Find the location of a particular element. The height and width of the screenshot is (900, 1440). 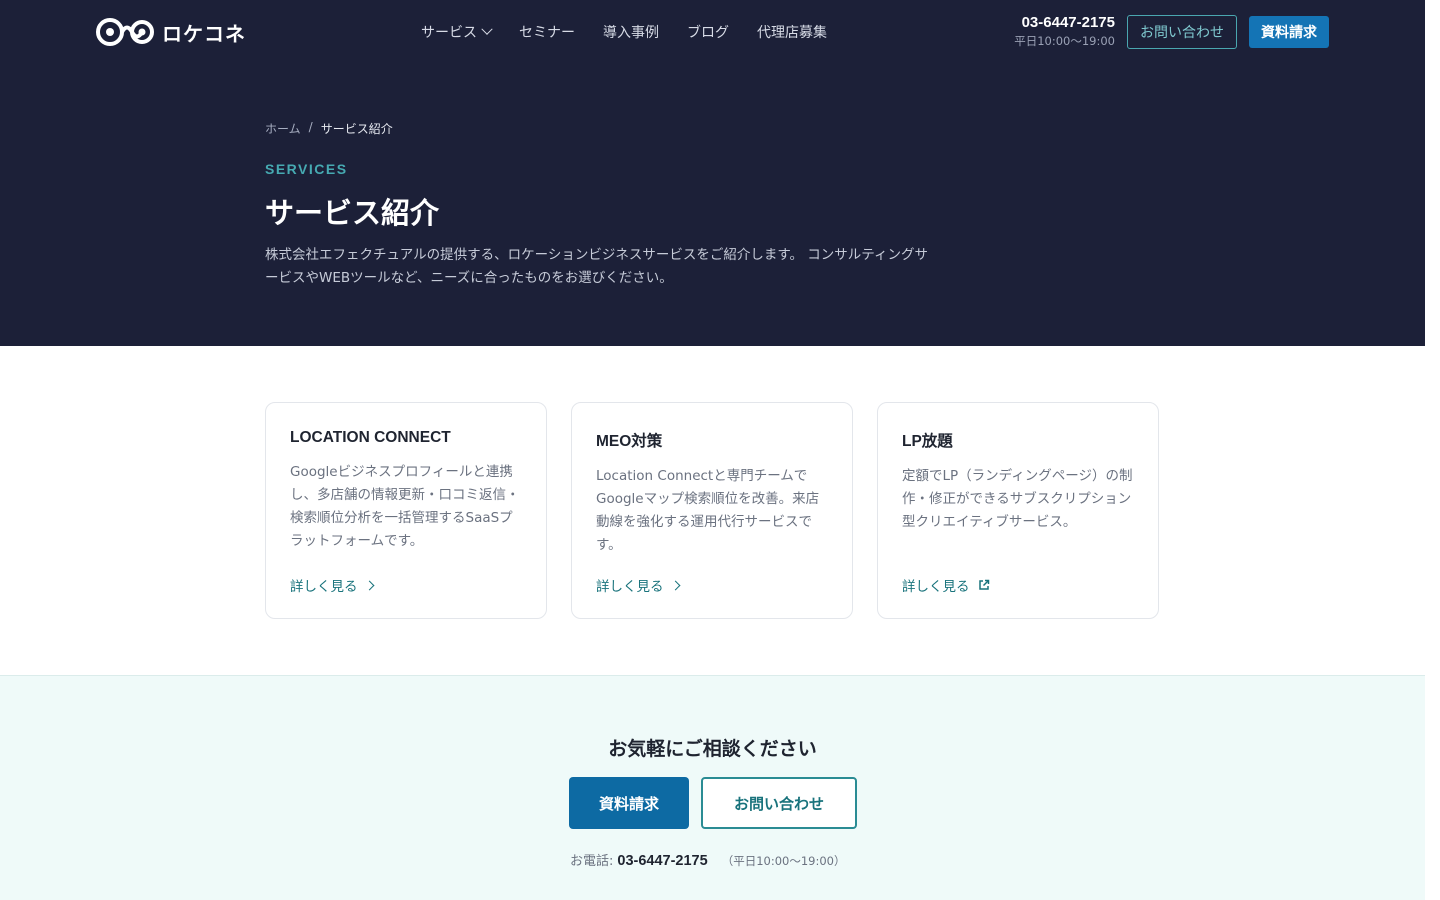

nav-item-agency: 代理店募集 is located at coordinates (792, 32).